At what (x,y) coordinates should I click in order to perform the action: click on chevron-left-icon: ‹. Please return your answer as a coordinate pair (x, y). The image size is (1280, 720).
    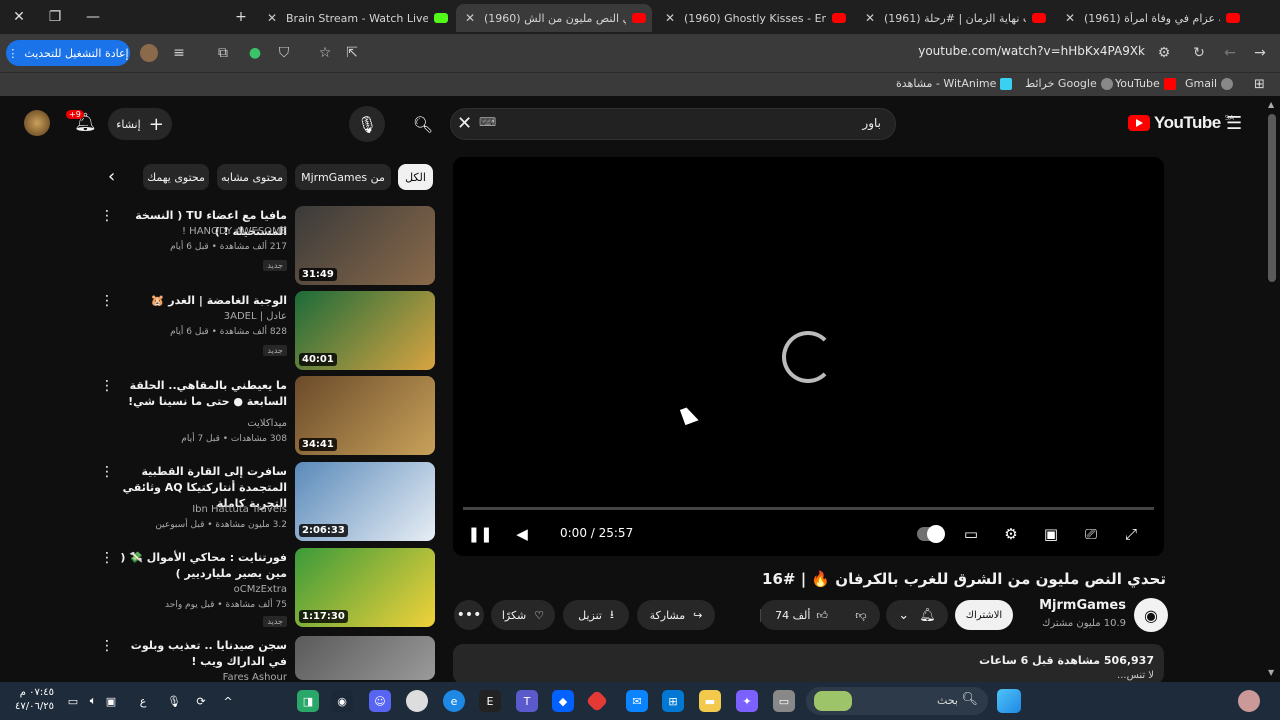
    Looking at the image, I should click on (111, 176).